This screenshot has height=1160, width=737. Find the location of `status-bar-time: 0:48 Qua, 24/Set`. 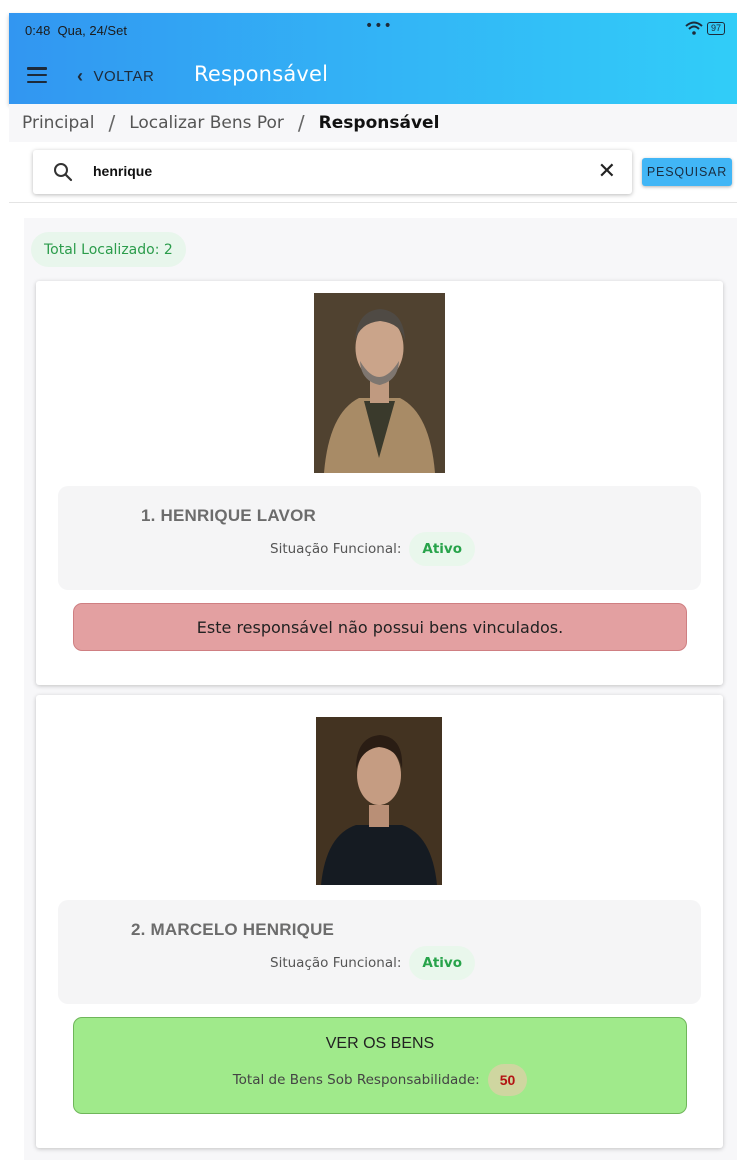

status-bar-time: 0:48 Qua, 24/Set is located at coordinates (76, 30).